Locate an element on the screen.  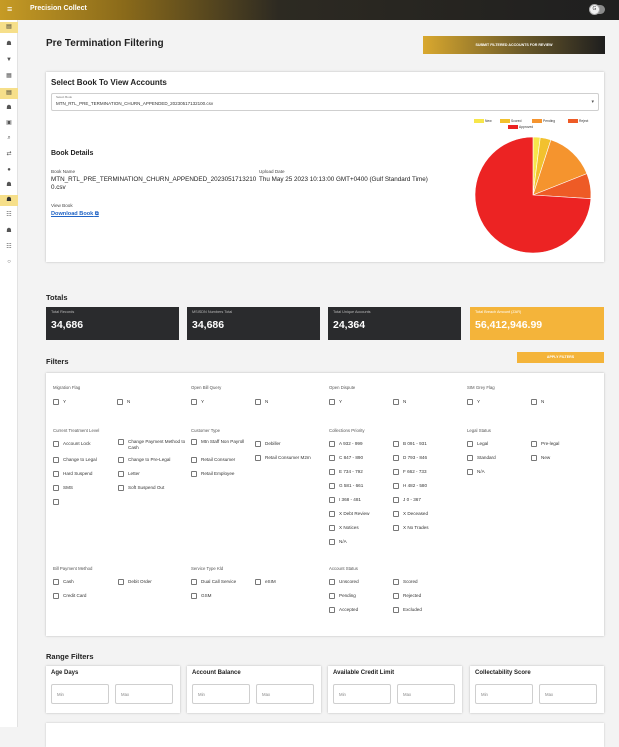
filter-icon: ▼ is located at coordinates (9, 60).